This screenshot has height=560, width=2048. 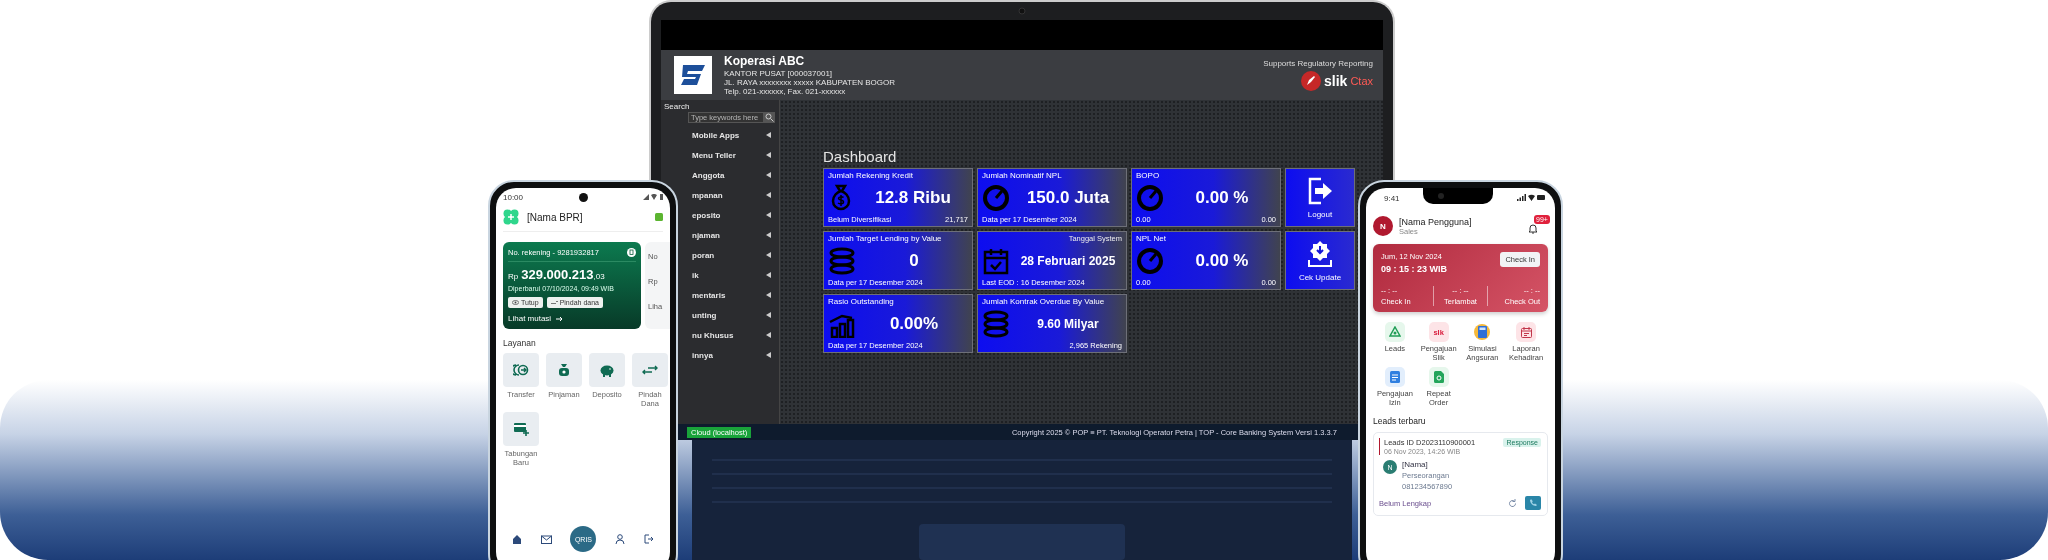 I want to click on attendance-clock: 09 : 15 : 23 WIB, so click(x=1414, y=269).